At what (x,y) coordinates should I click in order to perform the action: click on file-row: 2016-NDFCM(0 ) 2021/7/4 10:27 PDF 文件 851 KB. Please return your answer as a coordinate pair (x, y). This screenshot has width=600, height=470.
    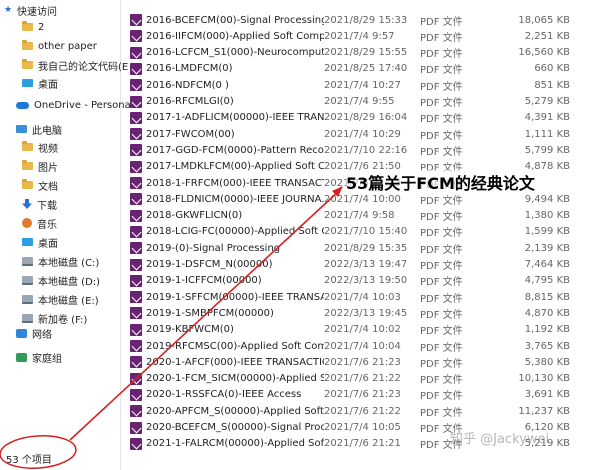
    Looking at the image, I should click on (365, 85).